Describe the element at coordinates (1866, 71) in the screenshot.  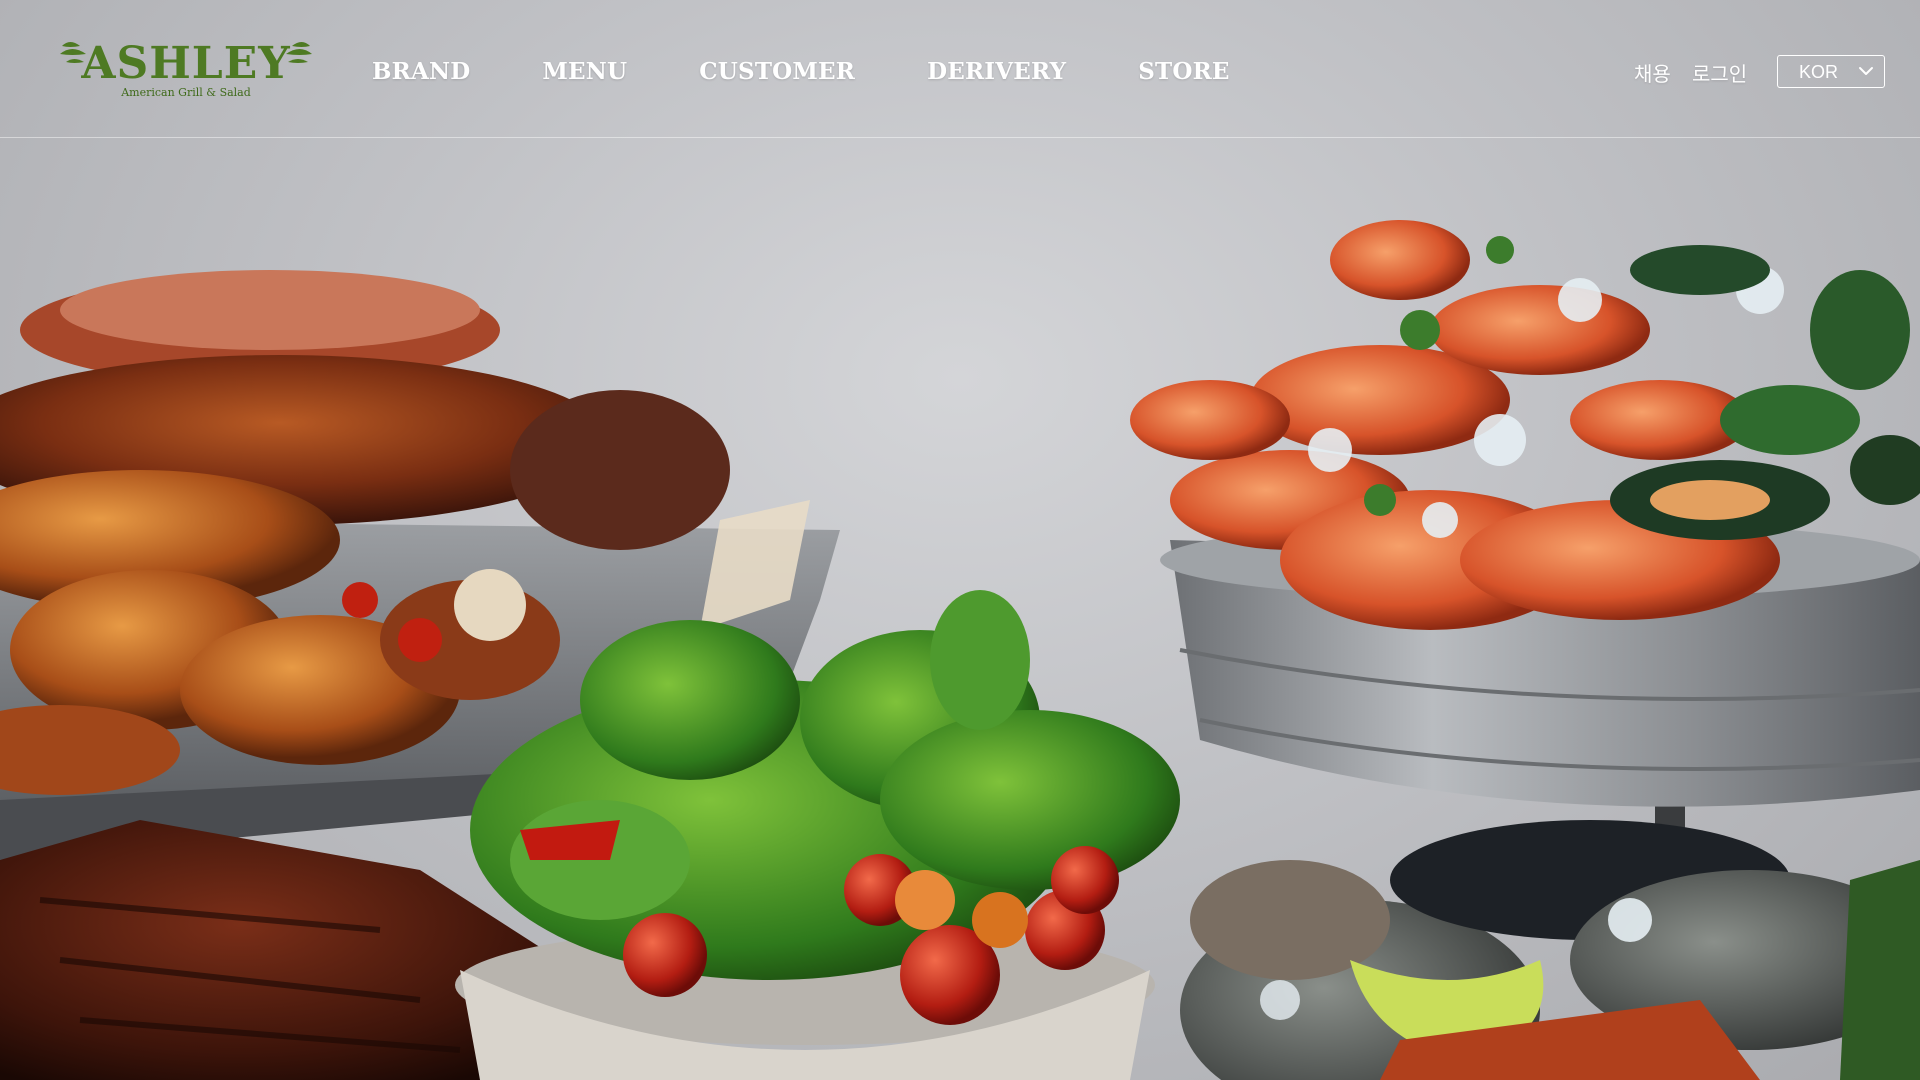
I see `chevron-down-icon` at that location.